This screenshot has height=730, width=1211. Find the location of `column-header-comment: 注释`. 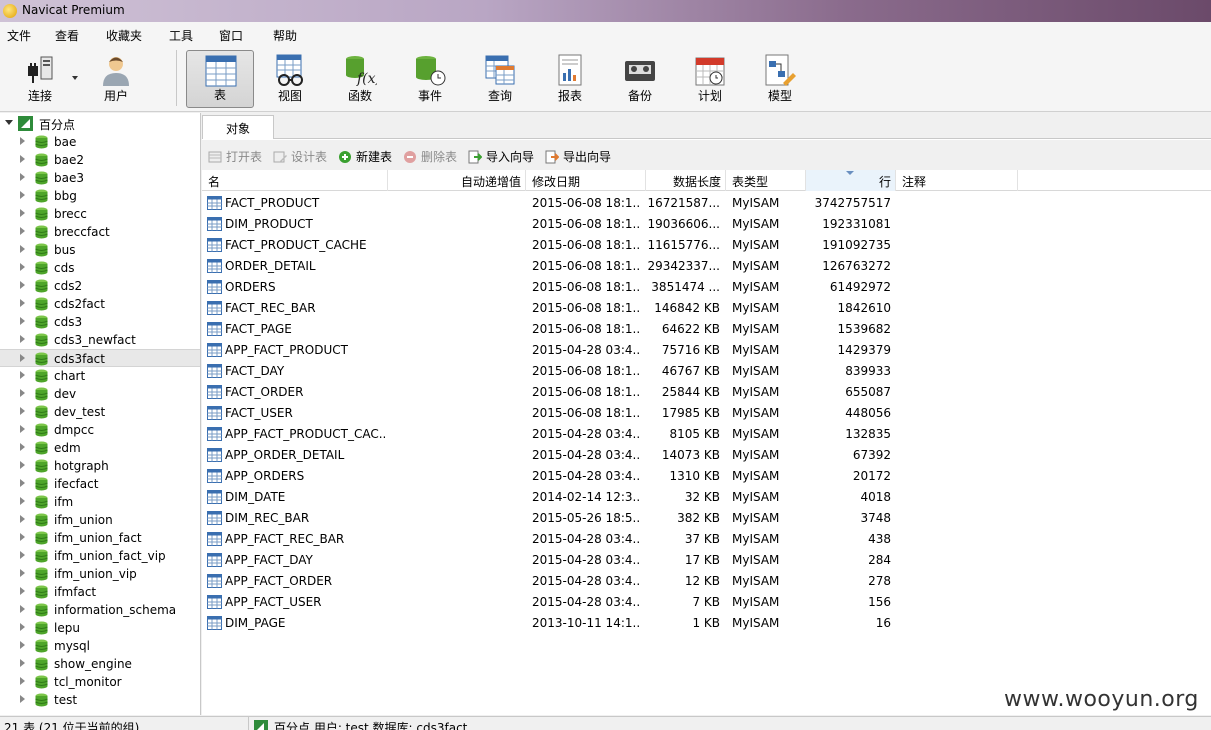

column-header-comment: 注释 is located at coordinates (957, 180).